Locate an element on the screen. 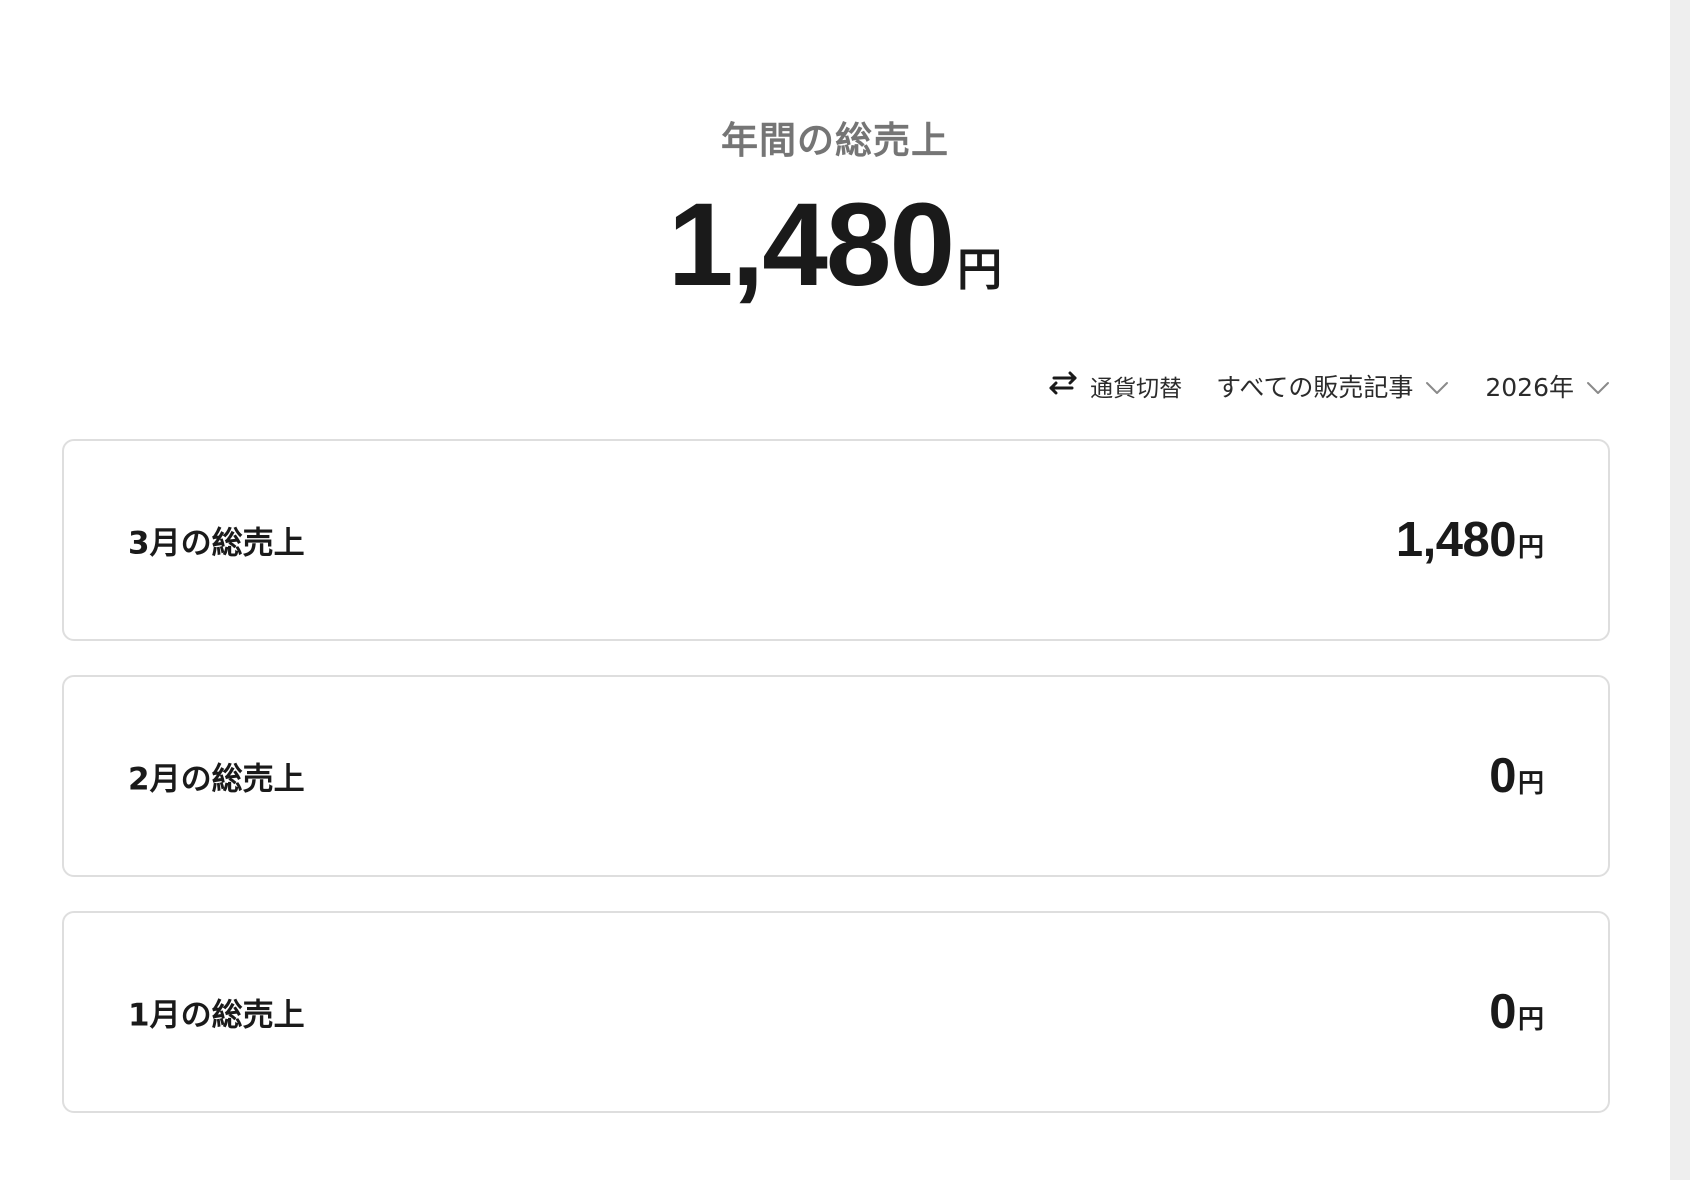  annual-sales-value: 1,480 is located at coordinates (811, 245).